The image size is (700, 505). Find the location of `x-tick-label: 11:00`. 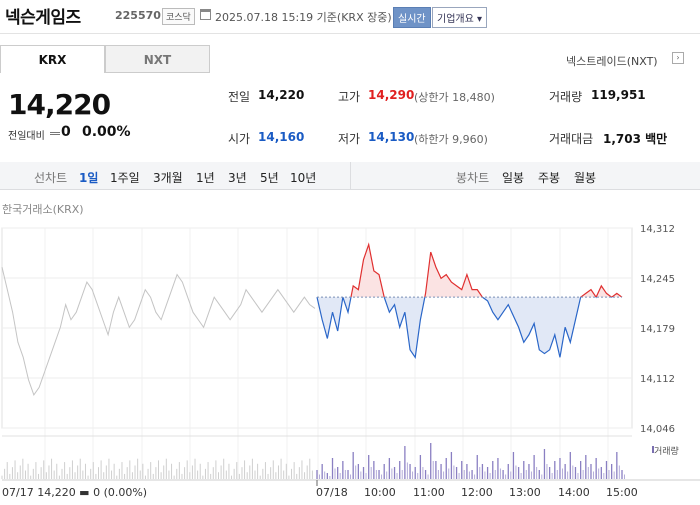

x-tick-label: 11:00 is located at coordinates (429, 492).